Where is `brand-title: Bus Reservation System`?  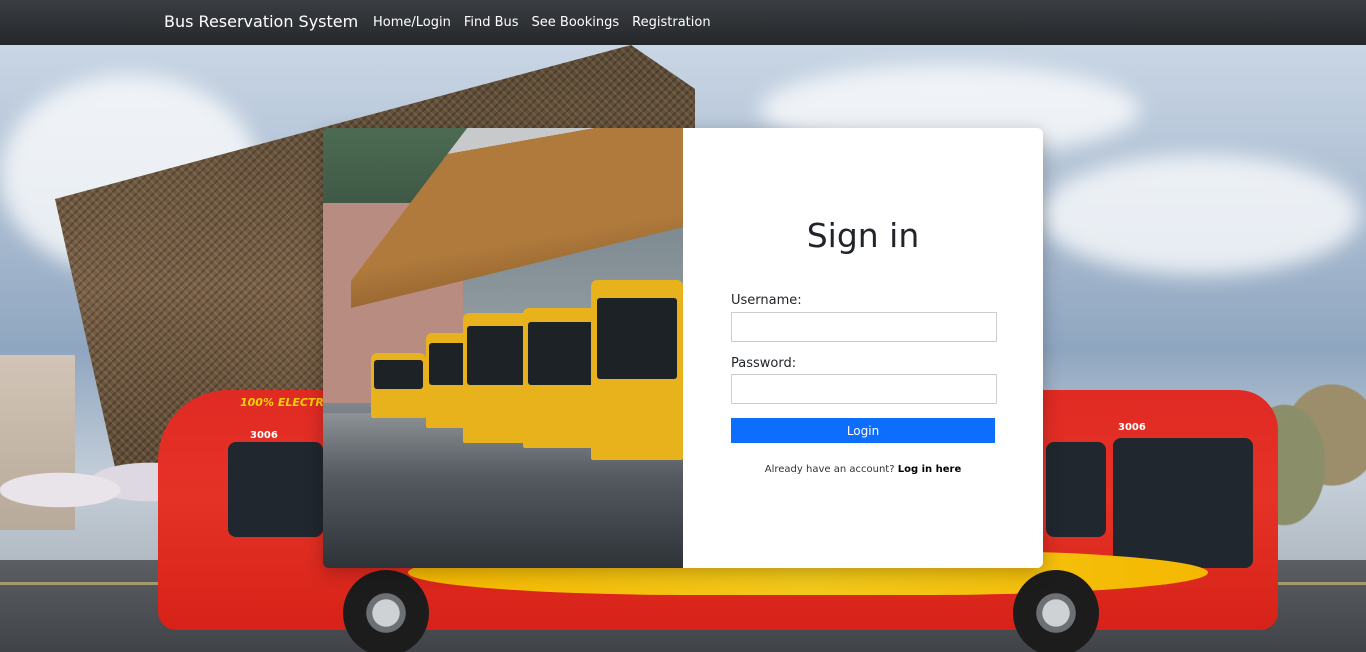
brand-title: Bus Reservation System is located at coordinates (261, 21).